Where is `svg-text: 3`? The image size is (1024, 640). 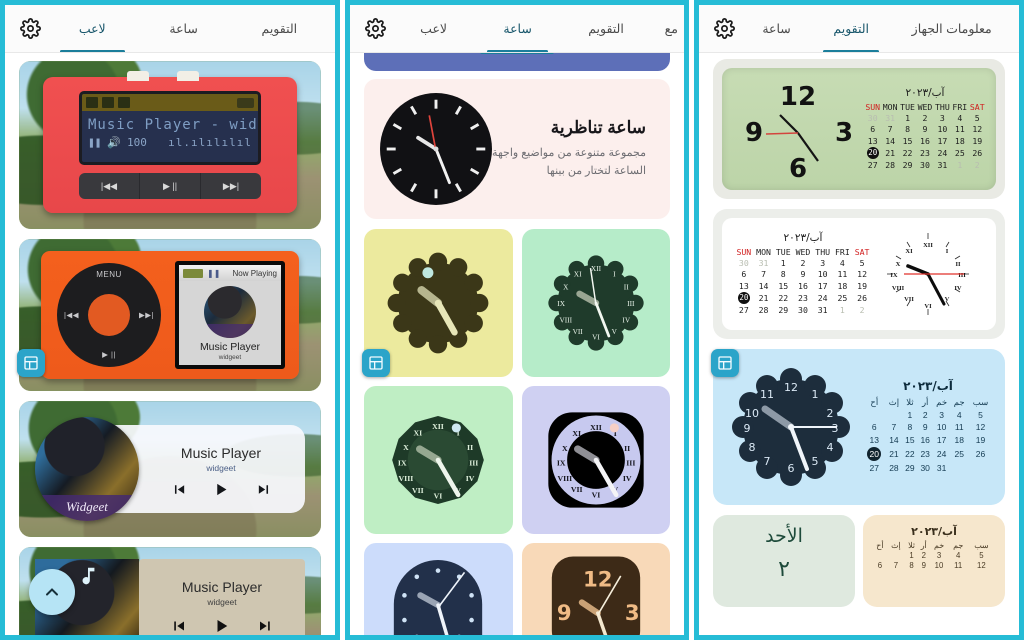
svg-text: 3 is located at coordinates (835, 428).